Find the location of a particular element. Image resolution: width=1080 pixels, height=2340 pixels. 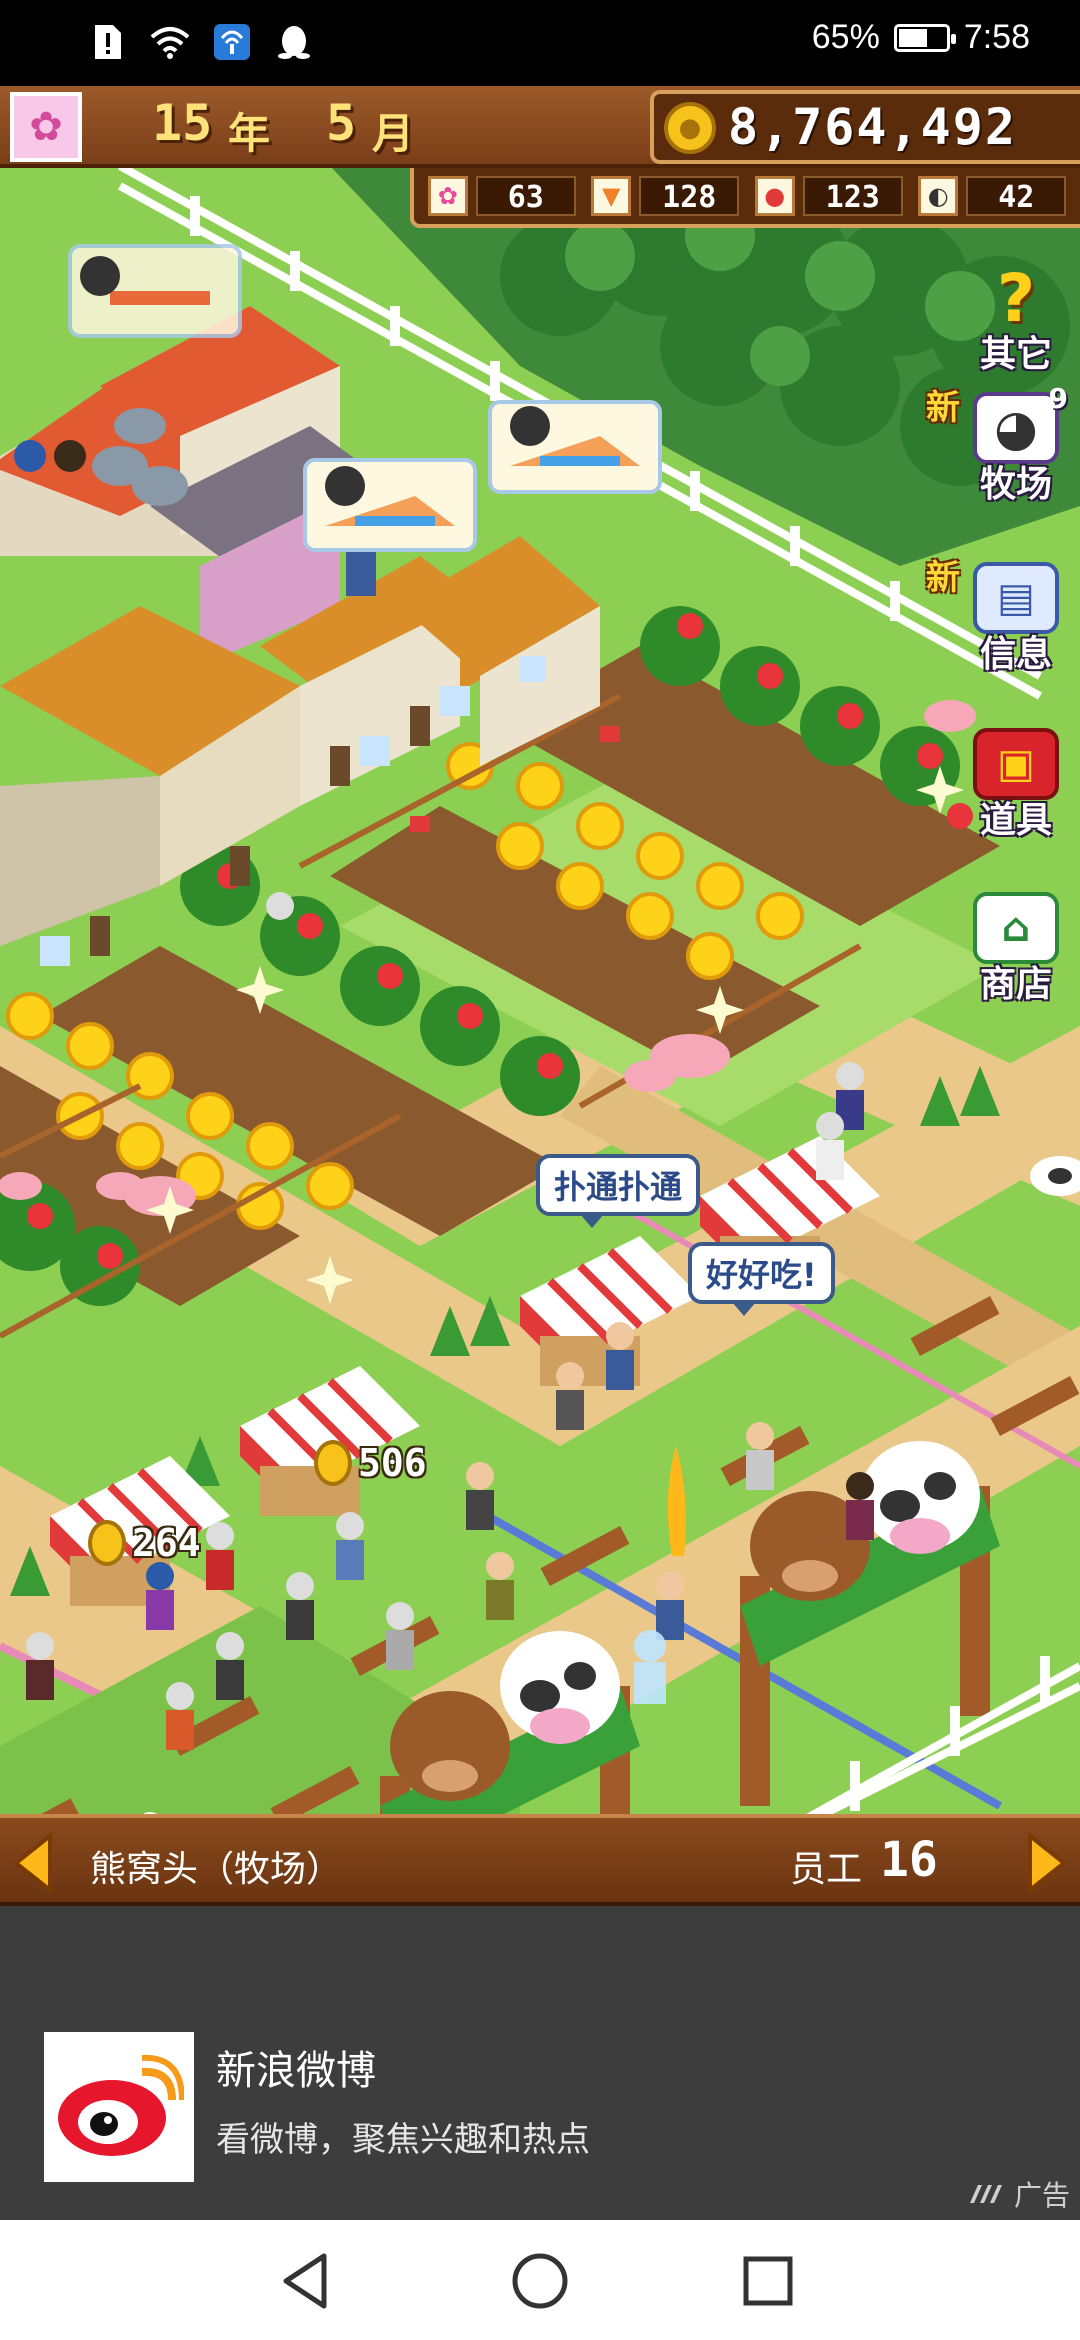

info-button: 新 ▤ 信息 is located at coordinates (998, 616).